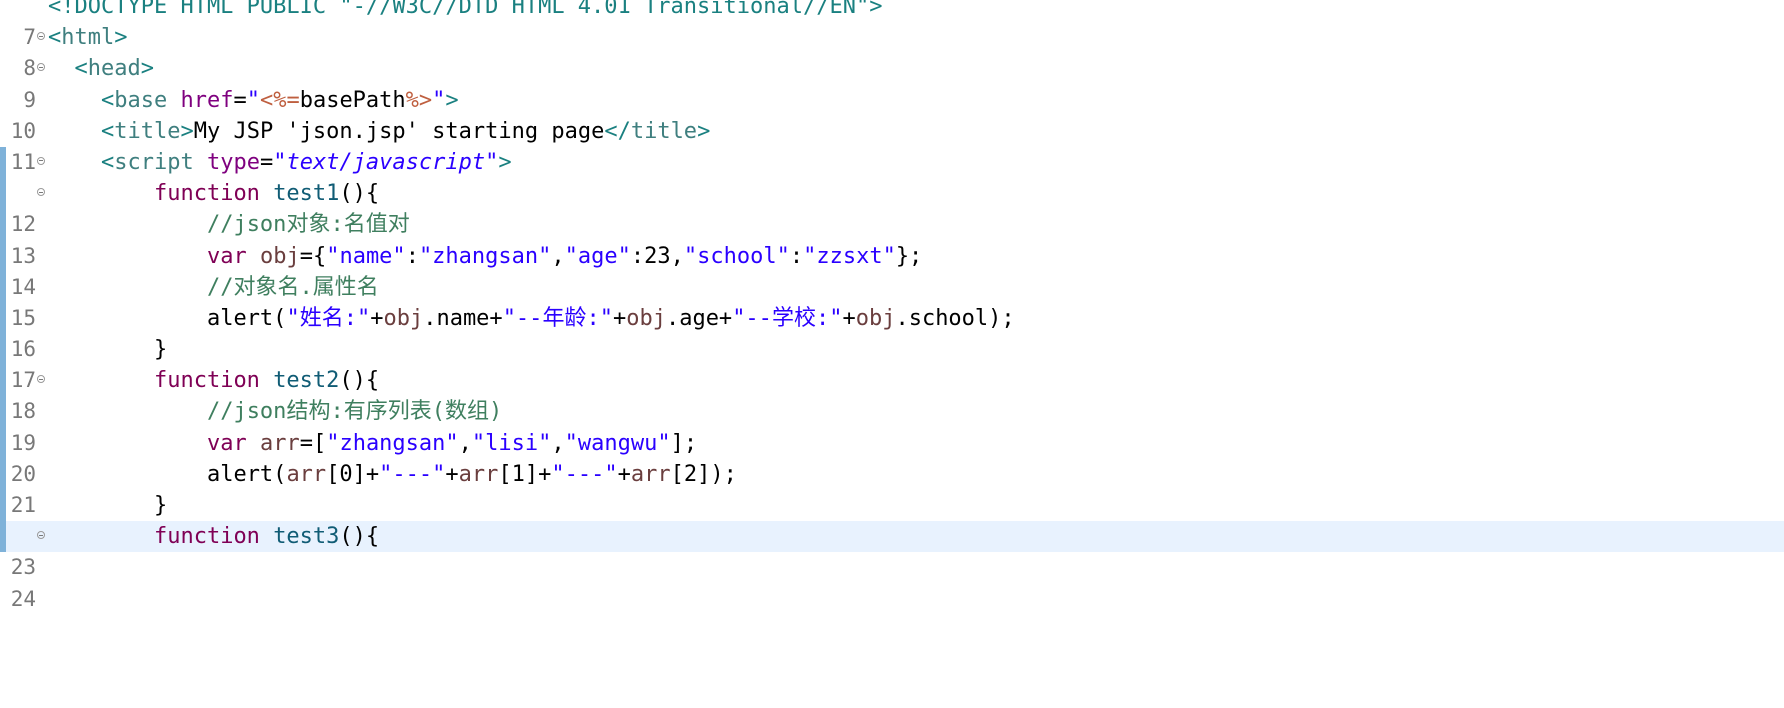 Image resolution: width=1784 pixels, height=708 pixels. I want to click on code-line: 20 //json结构:有序列表(数组), so click(892, 441).